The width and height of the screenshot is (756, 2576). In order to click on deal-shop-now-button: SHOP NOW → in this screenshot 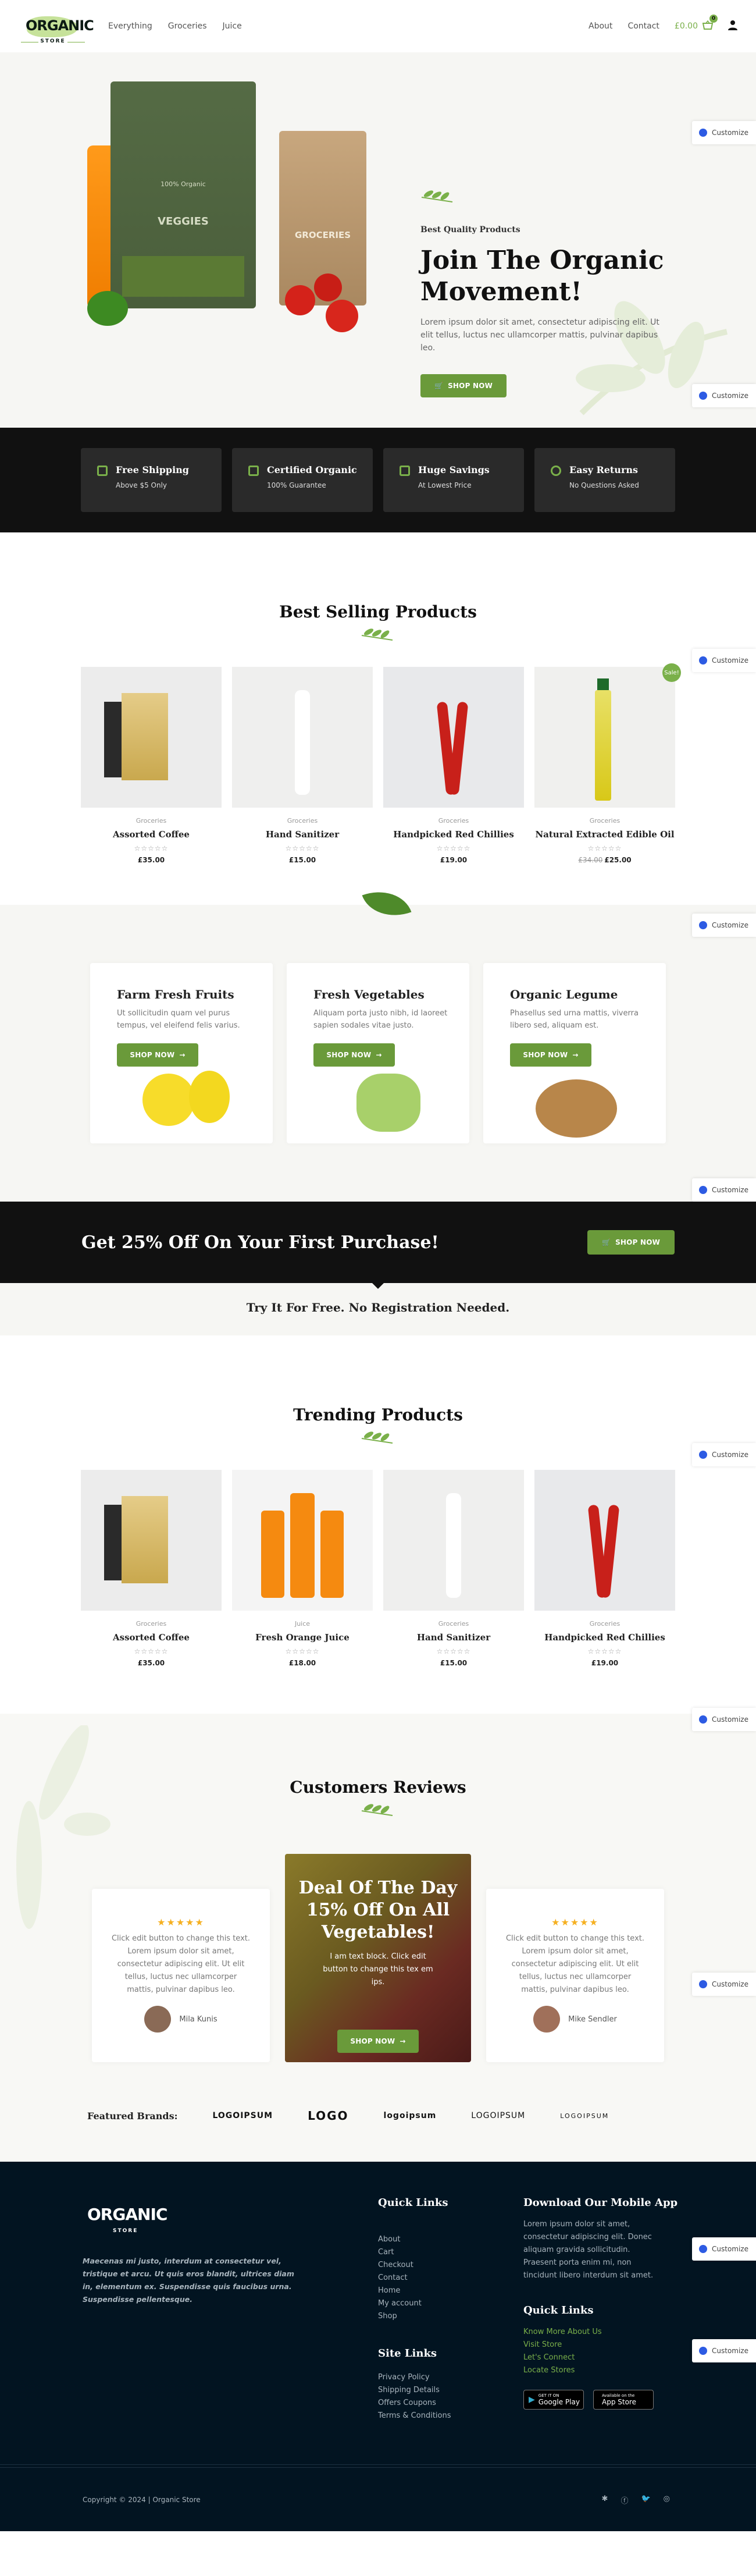, I will do `click(378, 2041)`.